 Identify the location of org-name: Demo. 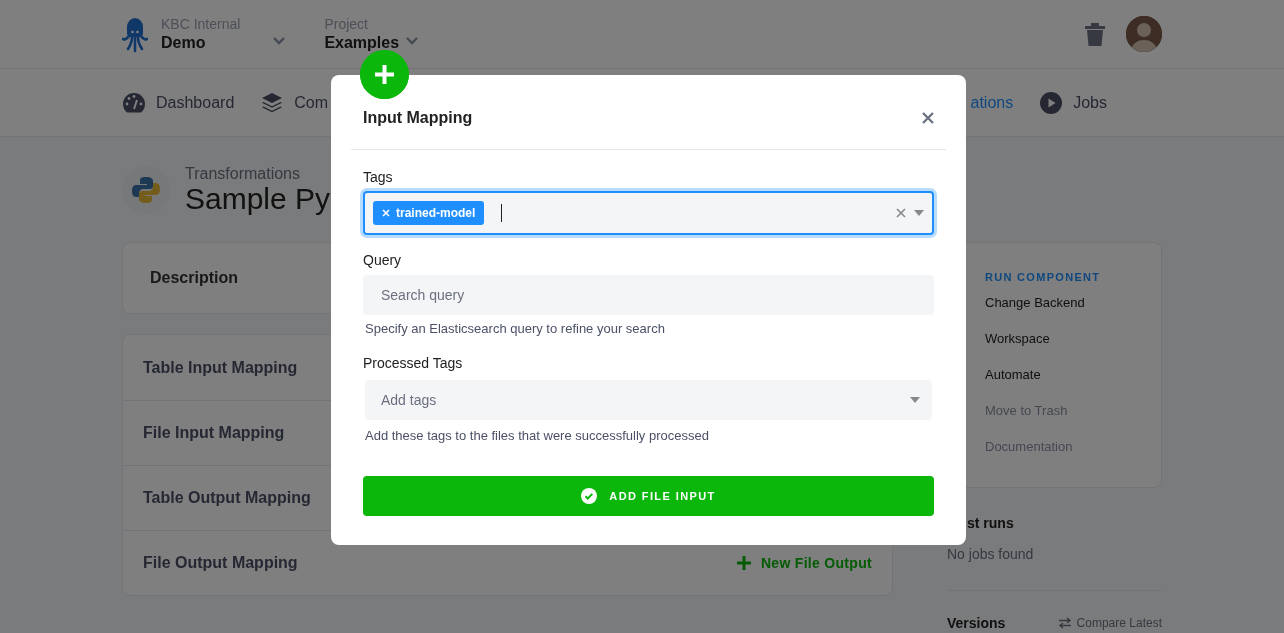
(201, 42).